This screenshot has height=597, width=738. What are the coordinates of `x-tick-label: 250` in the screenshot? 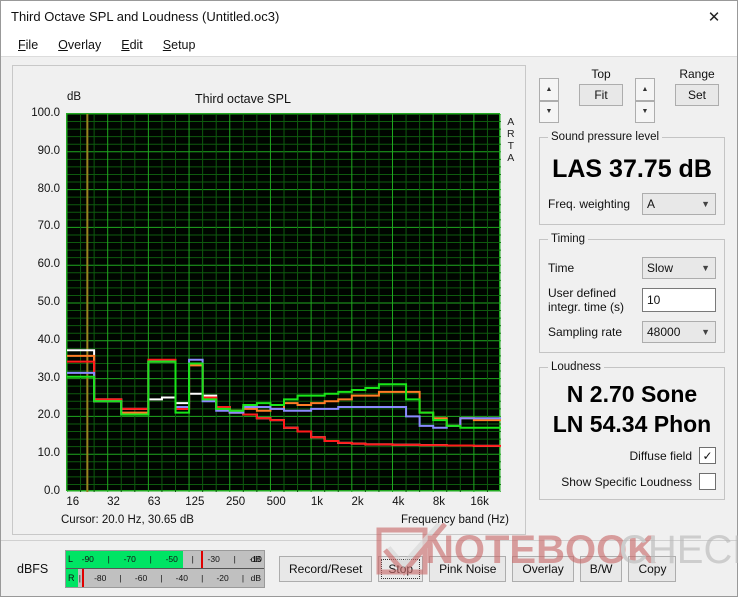 It's located at (235, 502).